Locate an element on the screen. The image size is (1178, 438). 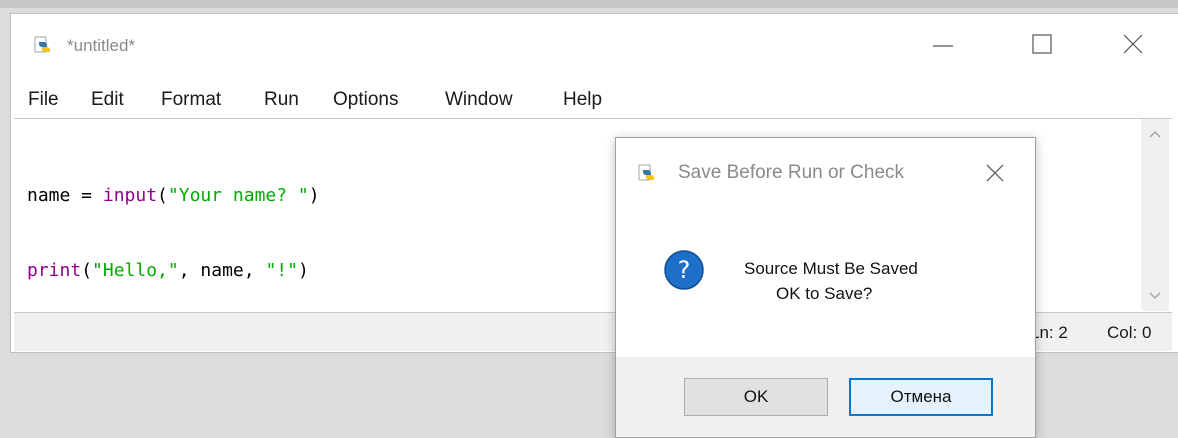
scroll-up-icon is located at coordinates (1155, 134).